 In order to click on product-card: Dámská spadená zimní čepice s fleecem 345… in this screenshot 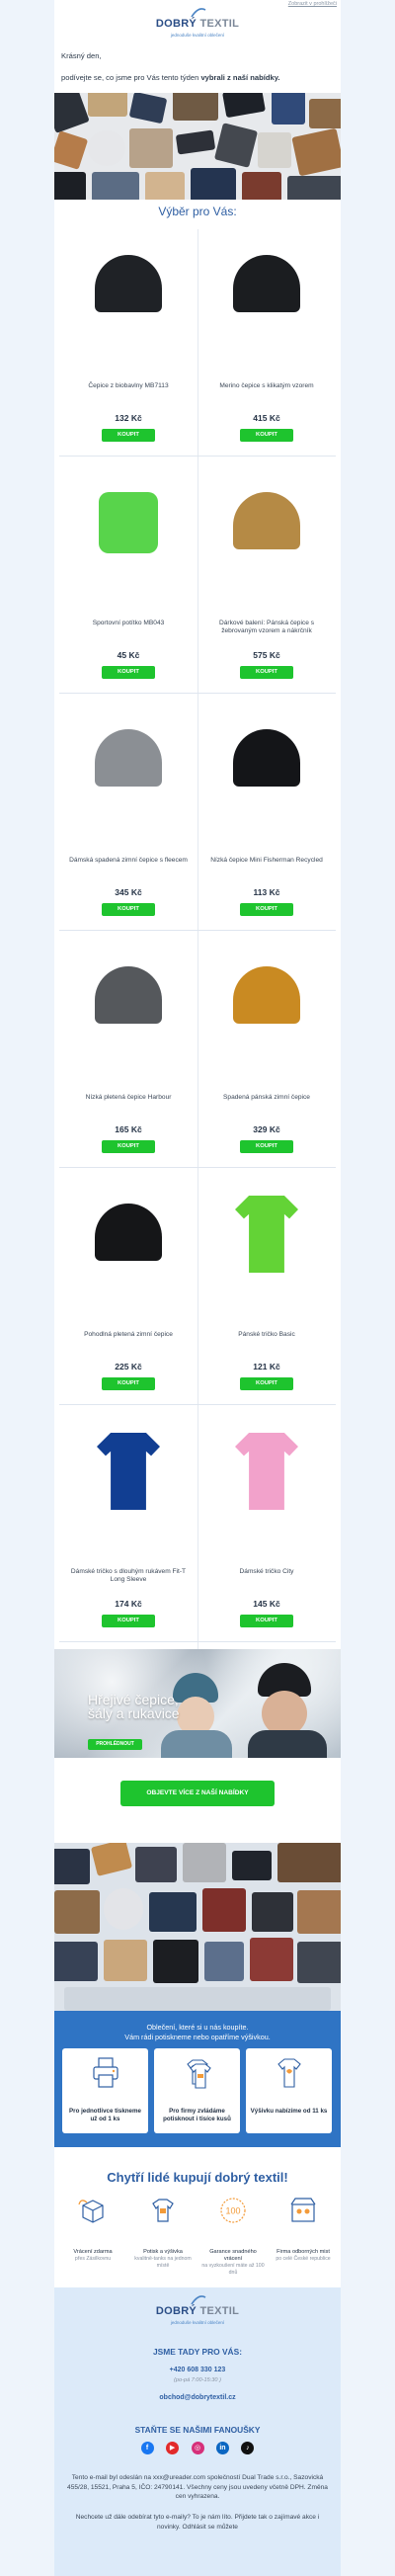, I will do `click(128, 817)`.